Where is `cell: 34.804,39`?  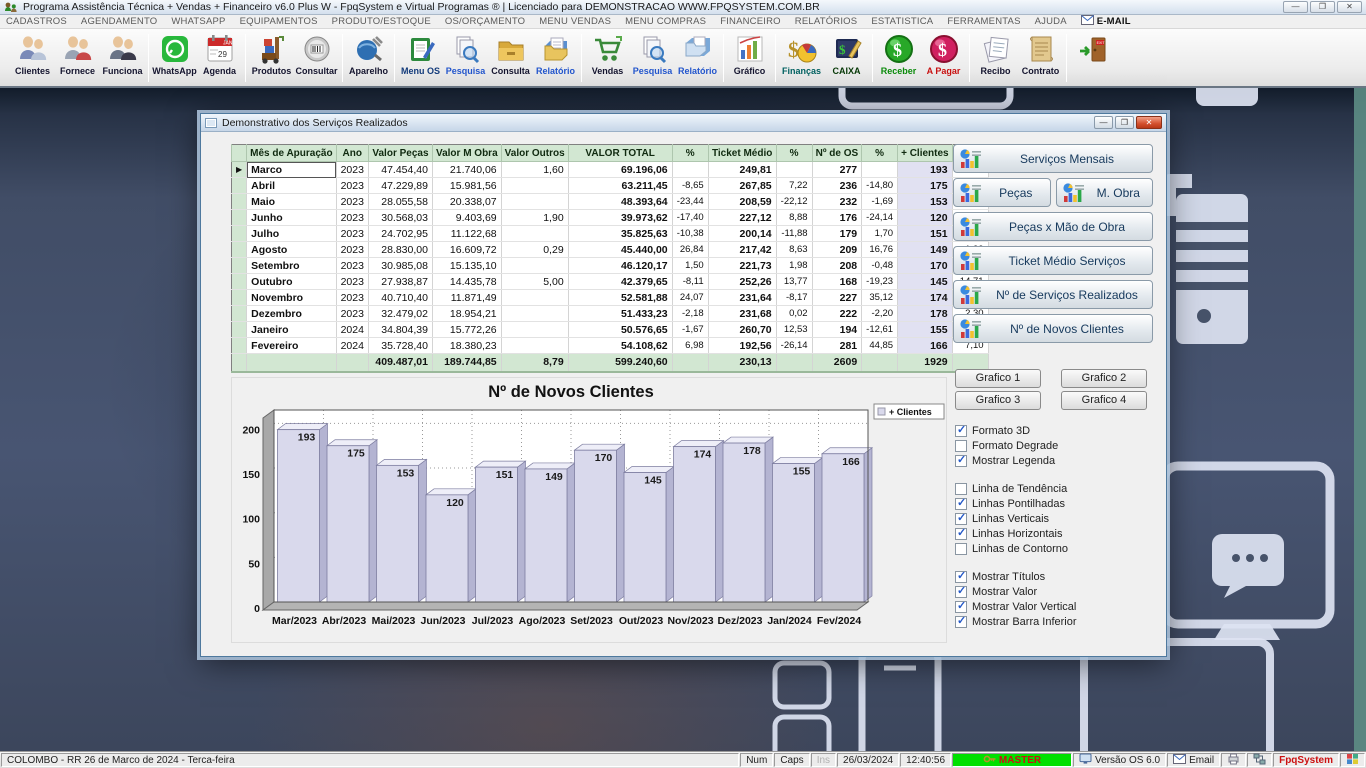
cell: 34.804,39 is located at coordinates (400, 329).